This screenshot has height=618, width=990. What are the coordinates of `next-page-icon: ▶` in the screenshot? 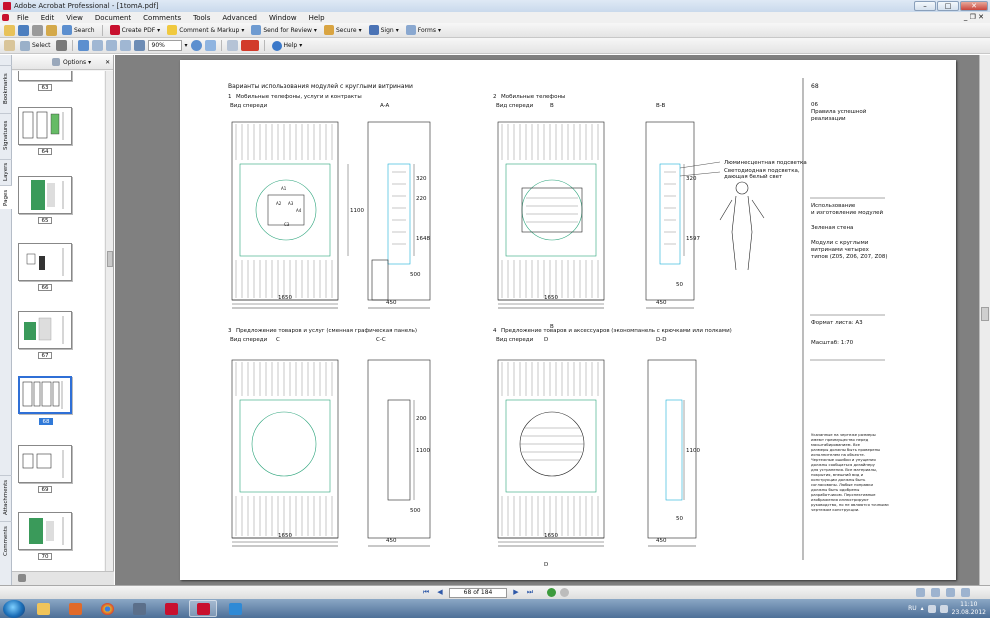 It's located at (516, 592).